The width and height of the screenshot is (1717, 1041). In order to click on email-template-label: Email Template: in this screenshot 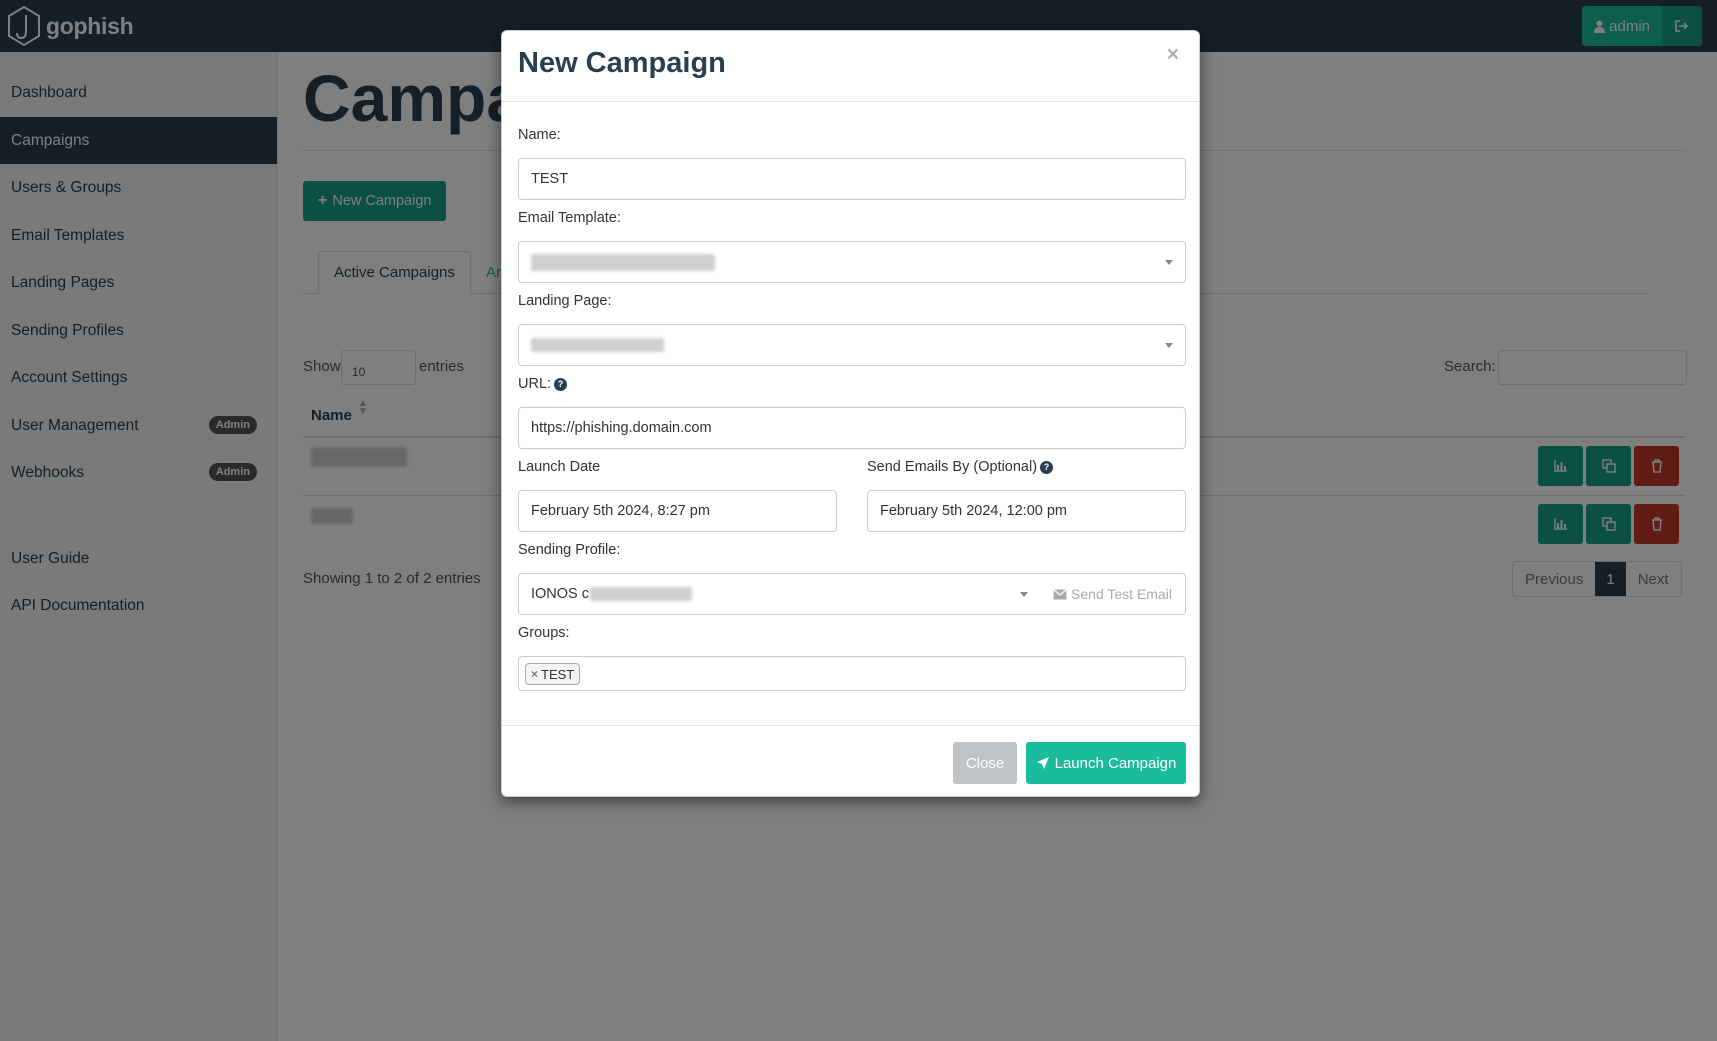, I will do `click(569, 218)`.